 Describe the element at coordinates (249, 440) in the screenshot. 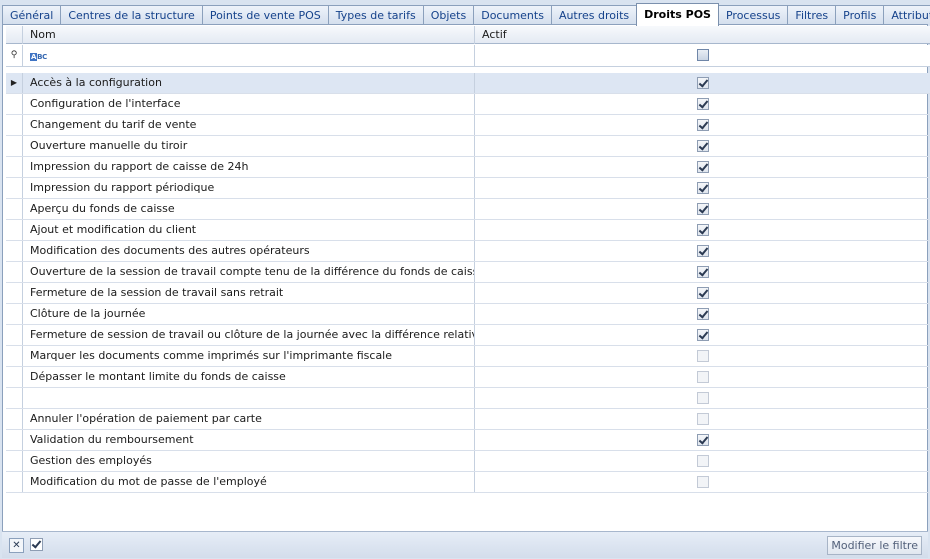

I see `cell-nom: Validation du remboursement` at that location.